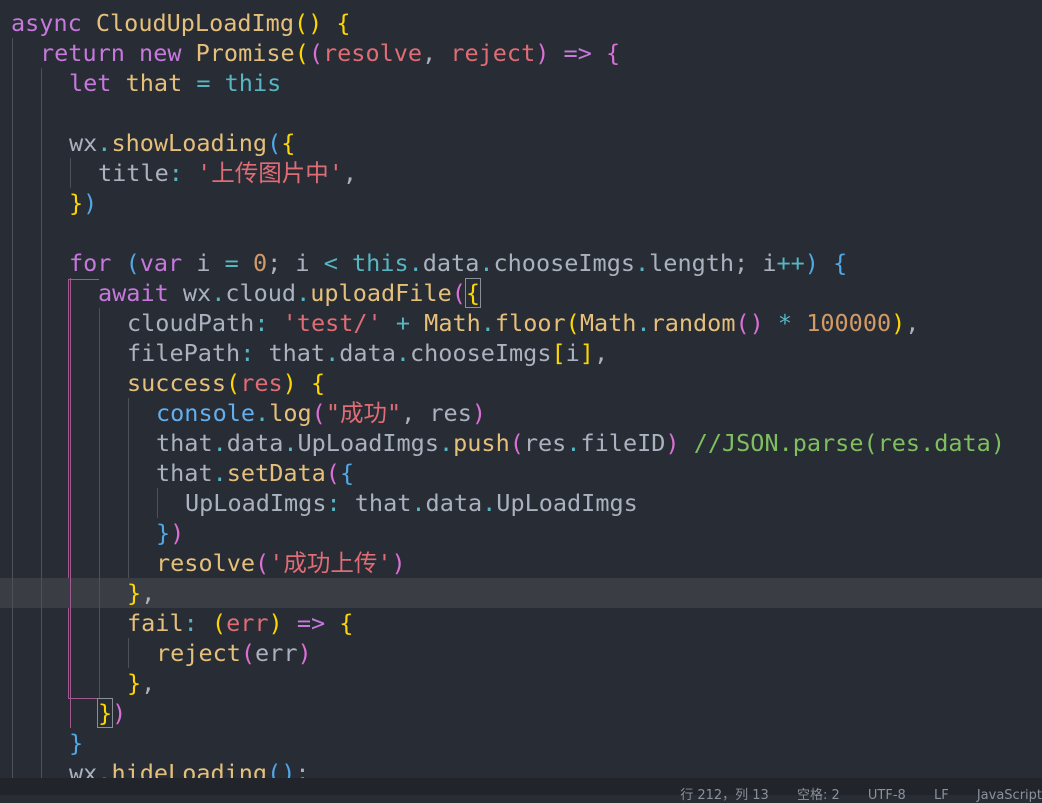  What do you see at coordinates (90, 53) in the screenshot?
I see `code-token: return` at bounding box center [90, 53].